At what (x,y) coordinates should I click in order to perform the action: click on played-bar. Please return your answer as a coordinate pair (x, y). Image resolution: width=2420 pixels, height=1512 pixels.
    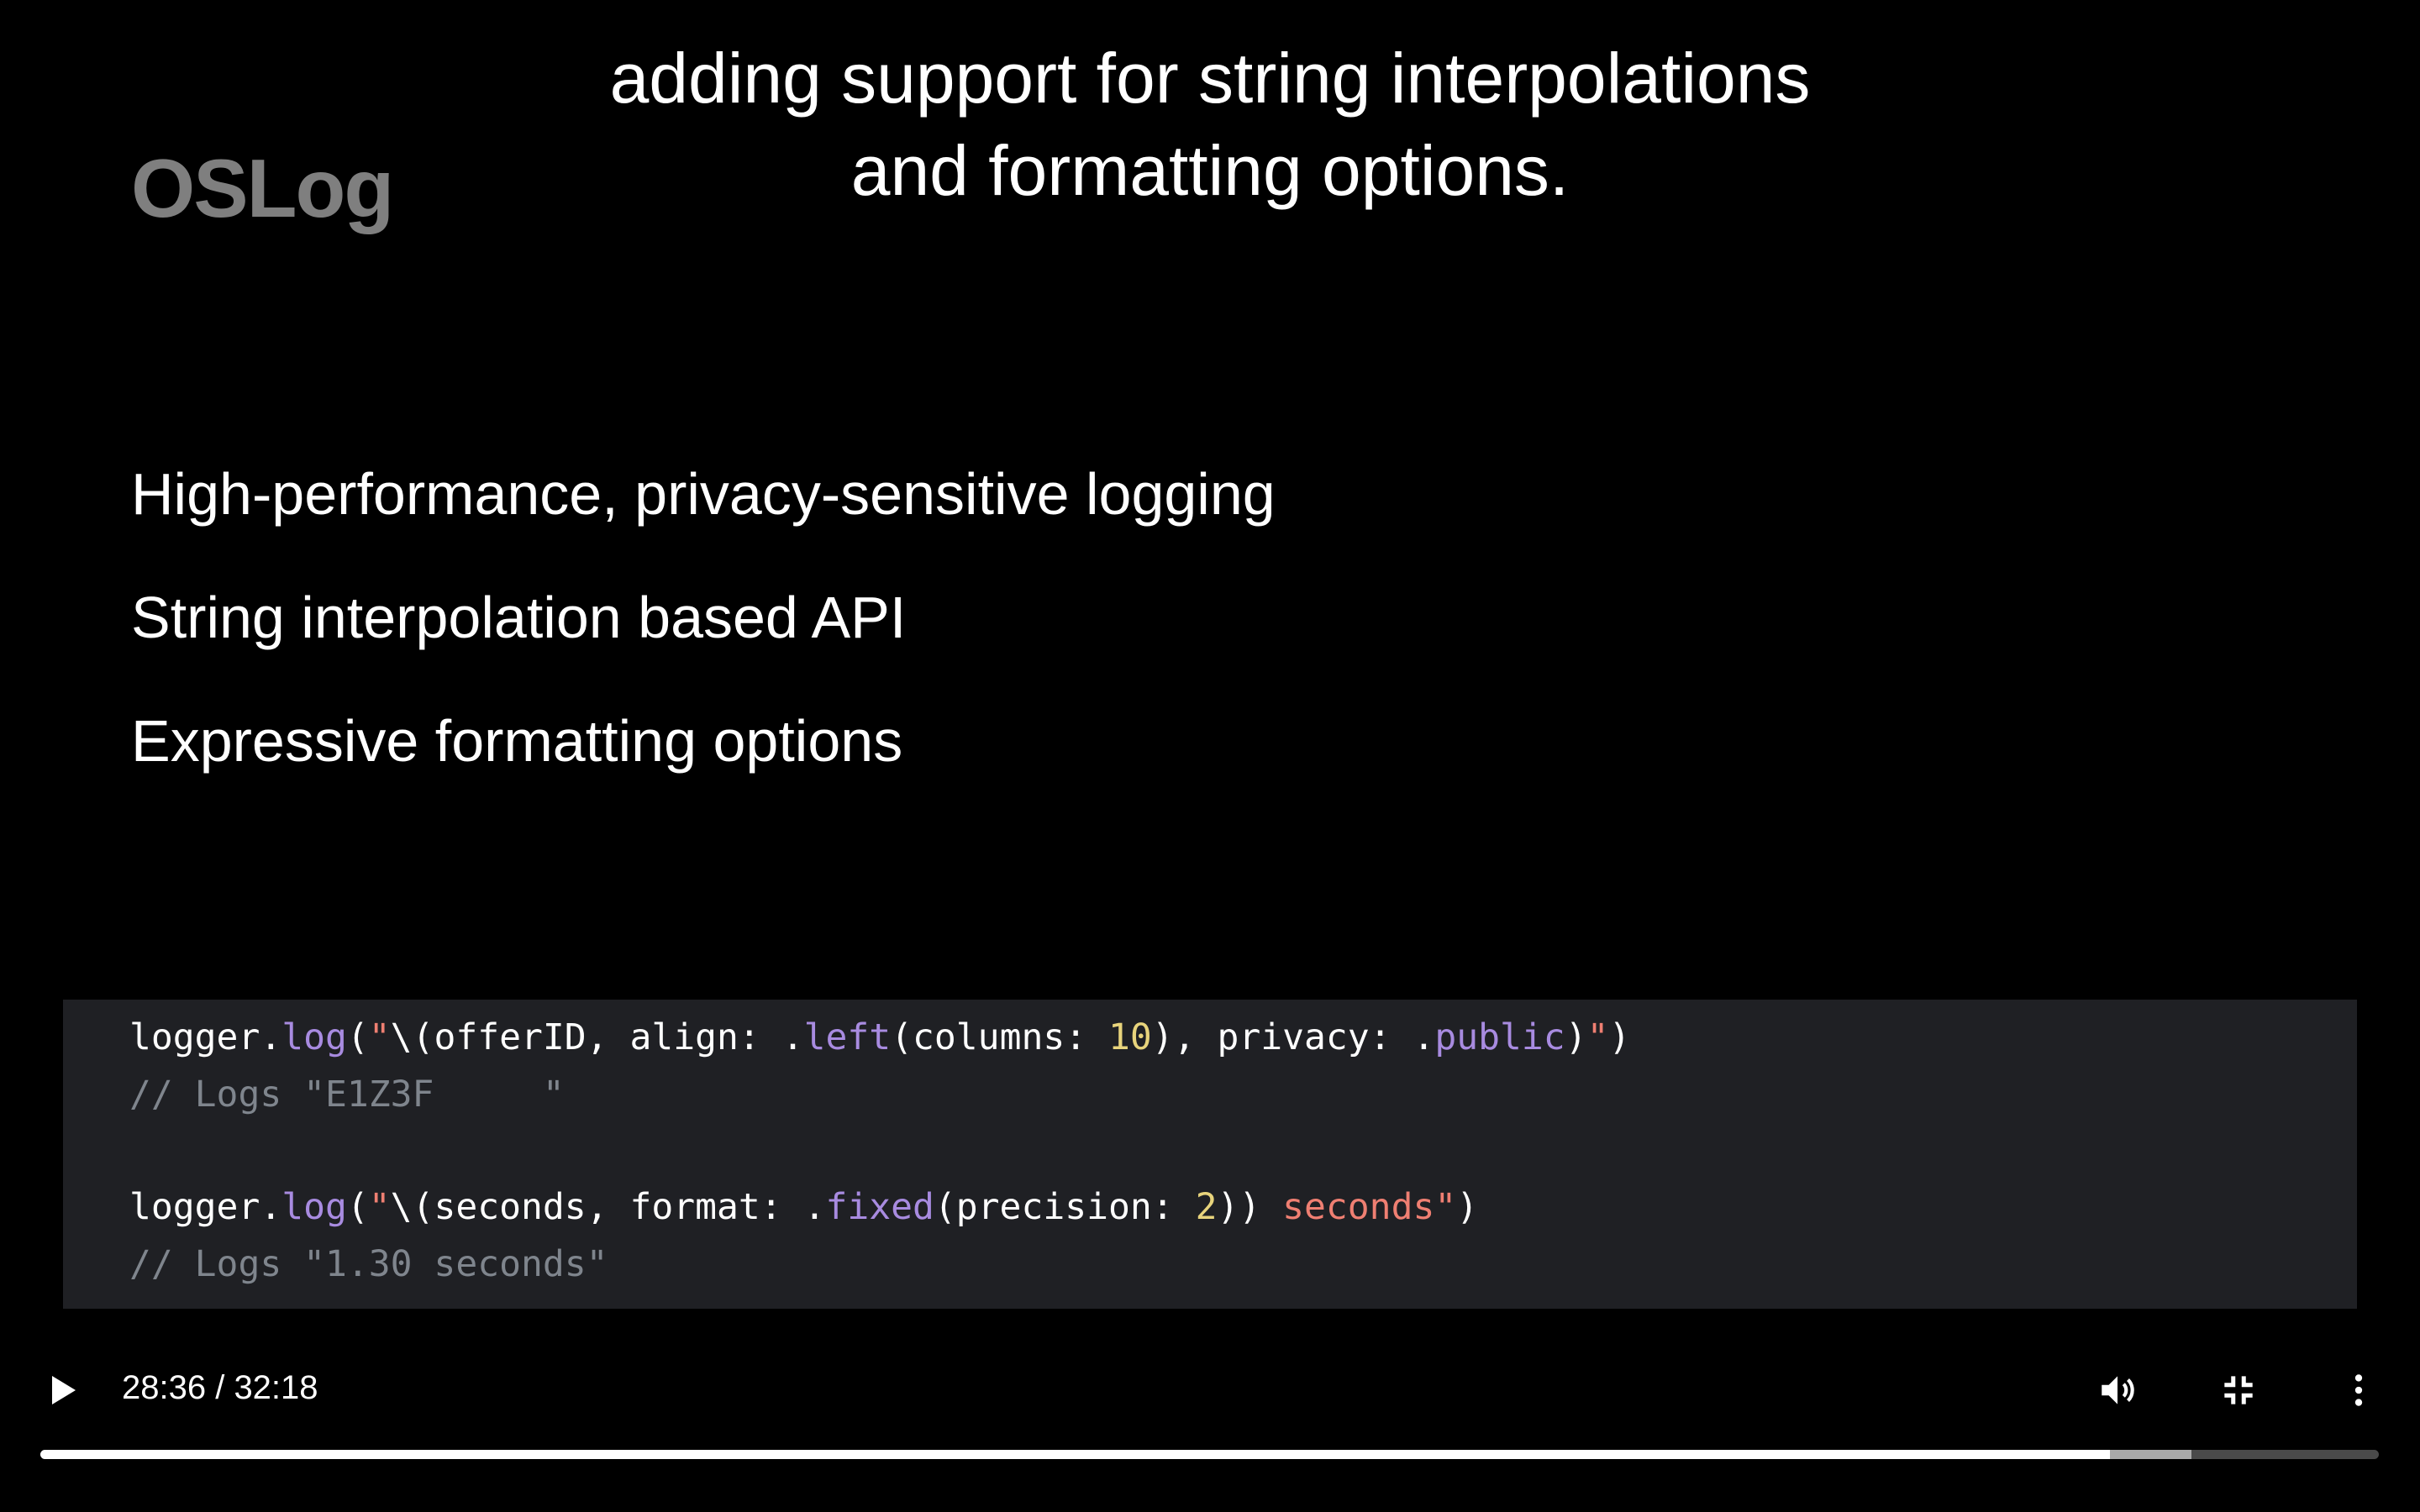
    Looking at the image, I should click on (1075, 1454).